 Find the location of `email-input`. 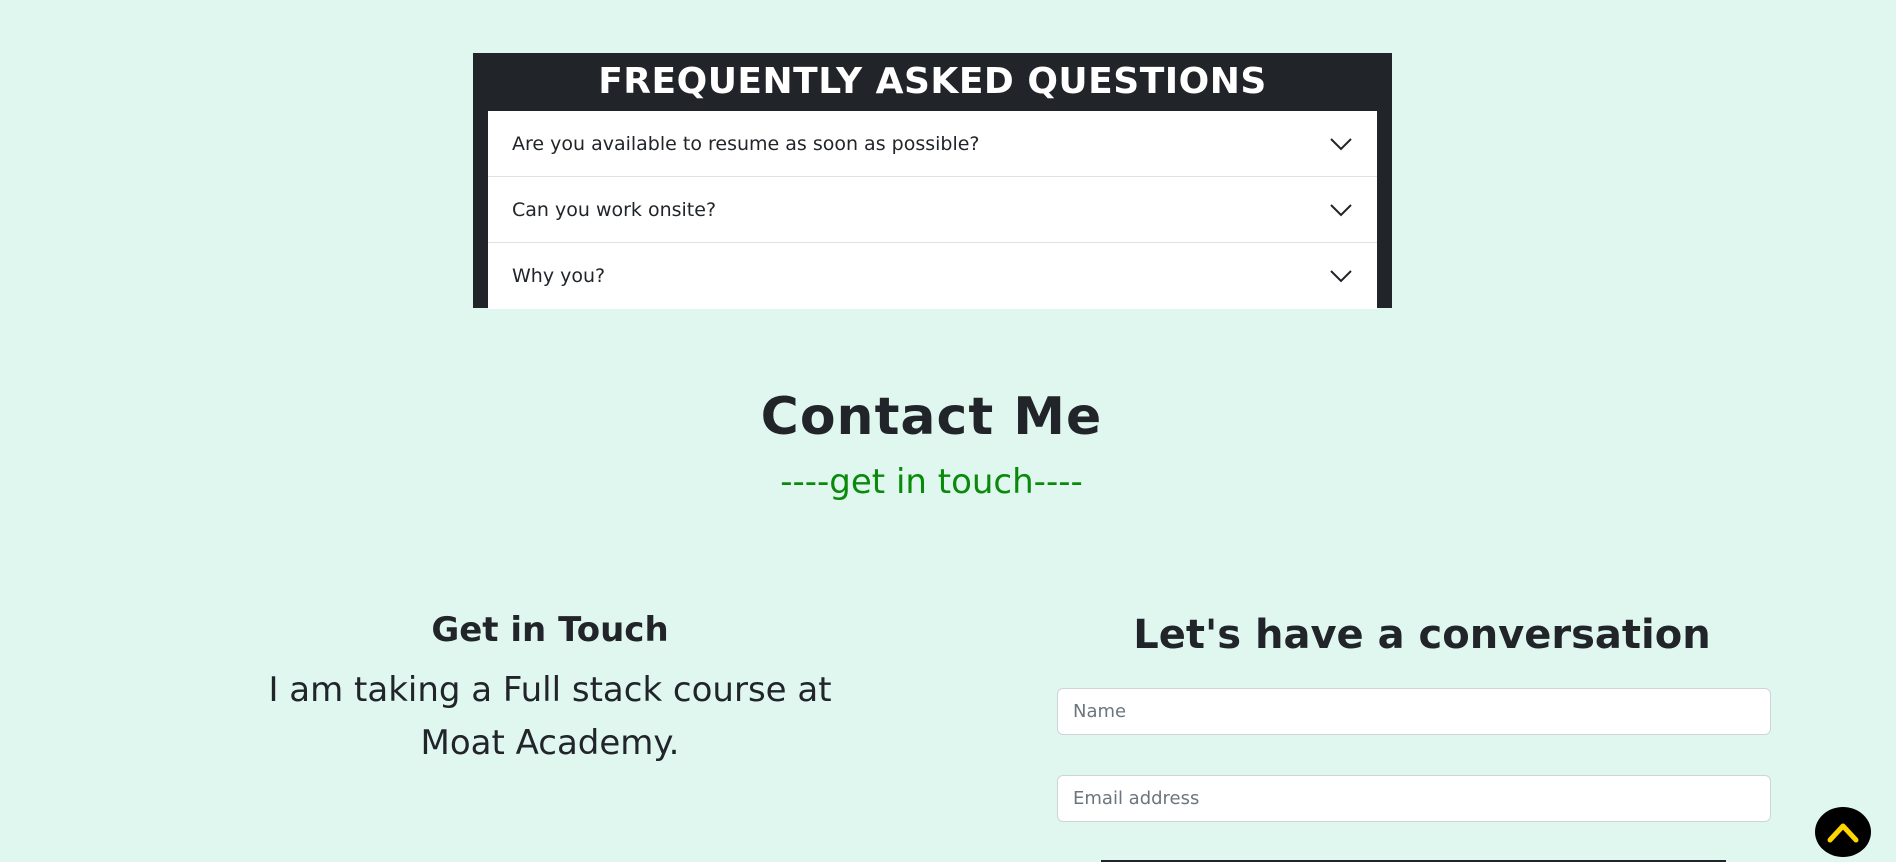

email-input is located at coordinates (1414, 798).